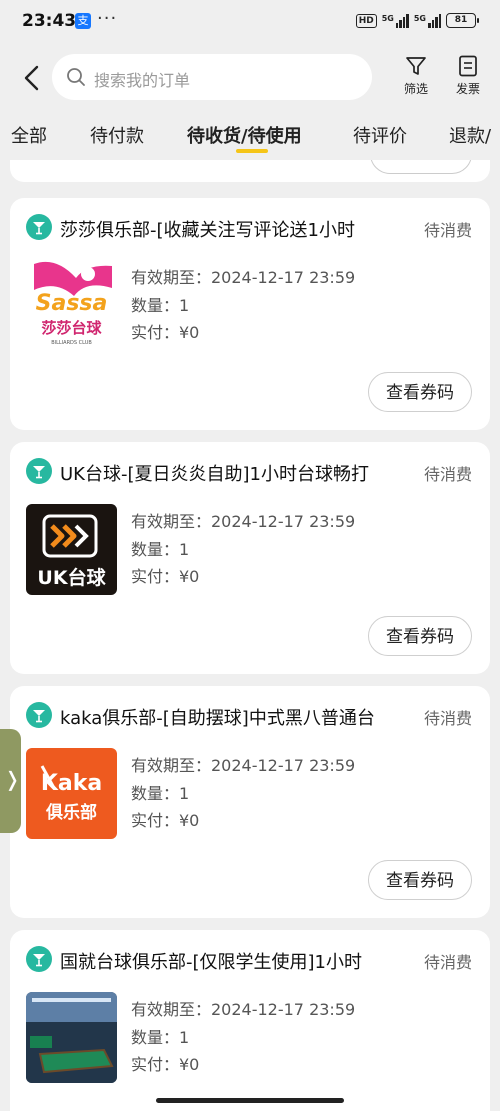 The height and width of the screenshot is (1111, 500). What do you see at coordinates (214, 474) in the screenshot?
I see `order-title: UK台球-[夏日炎炎自助]1小时台球畅打` at bounding box center [214, 474].